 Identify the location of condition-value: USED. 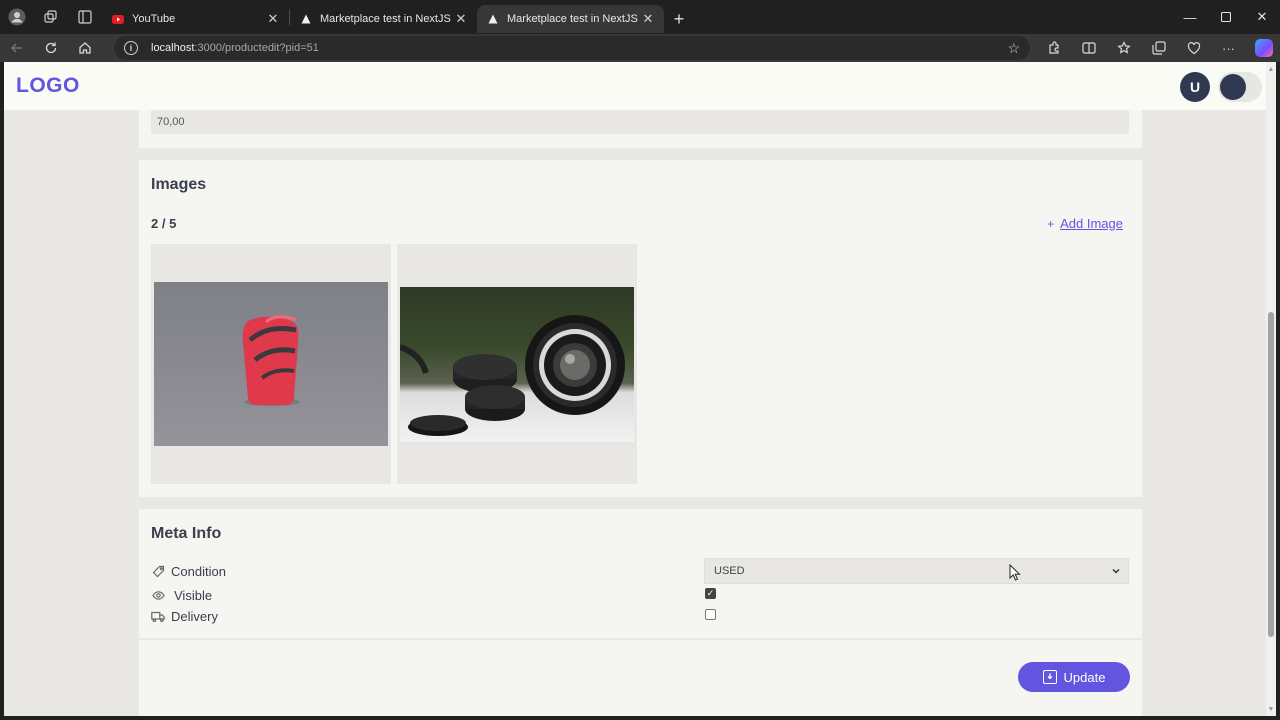
(729, 571).